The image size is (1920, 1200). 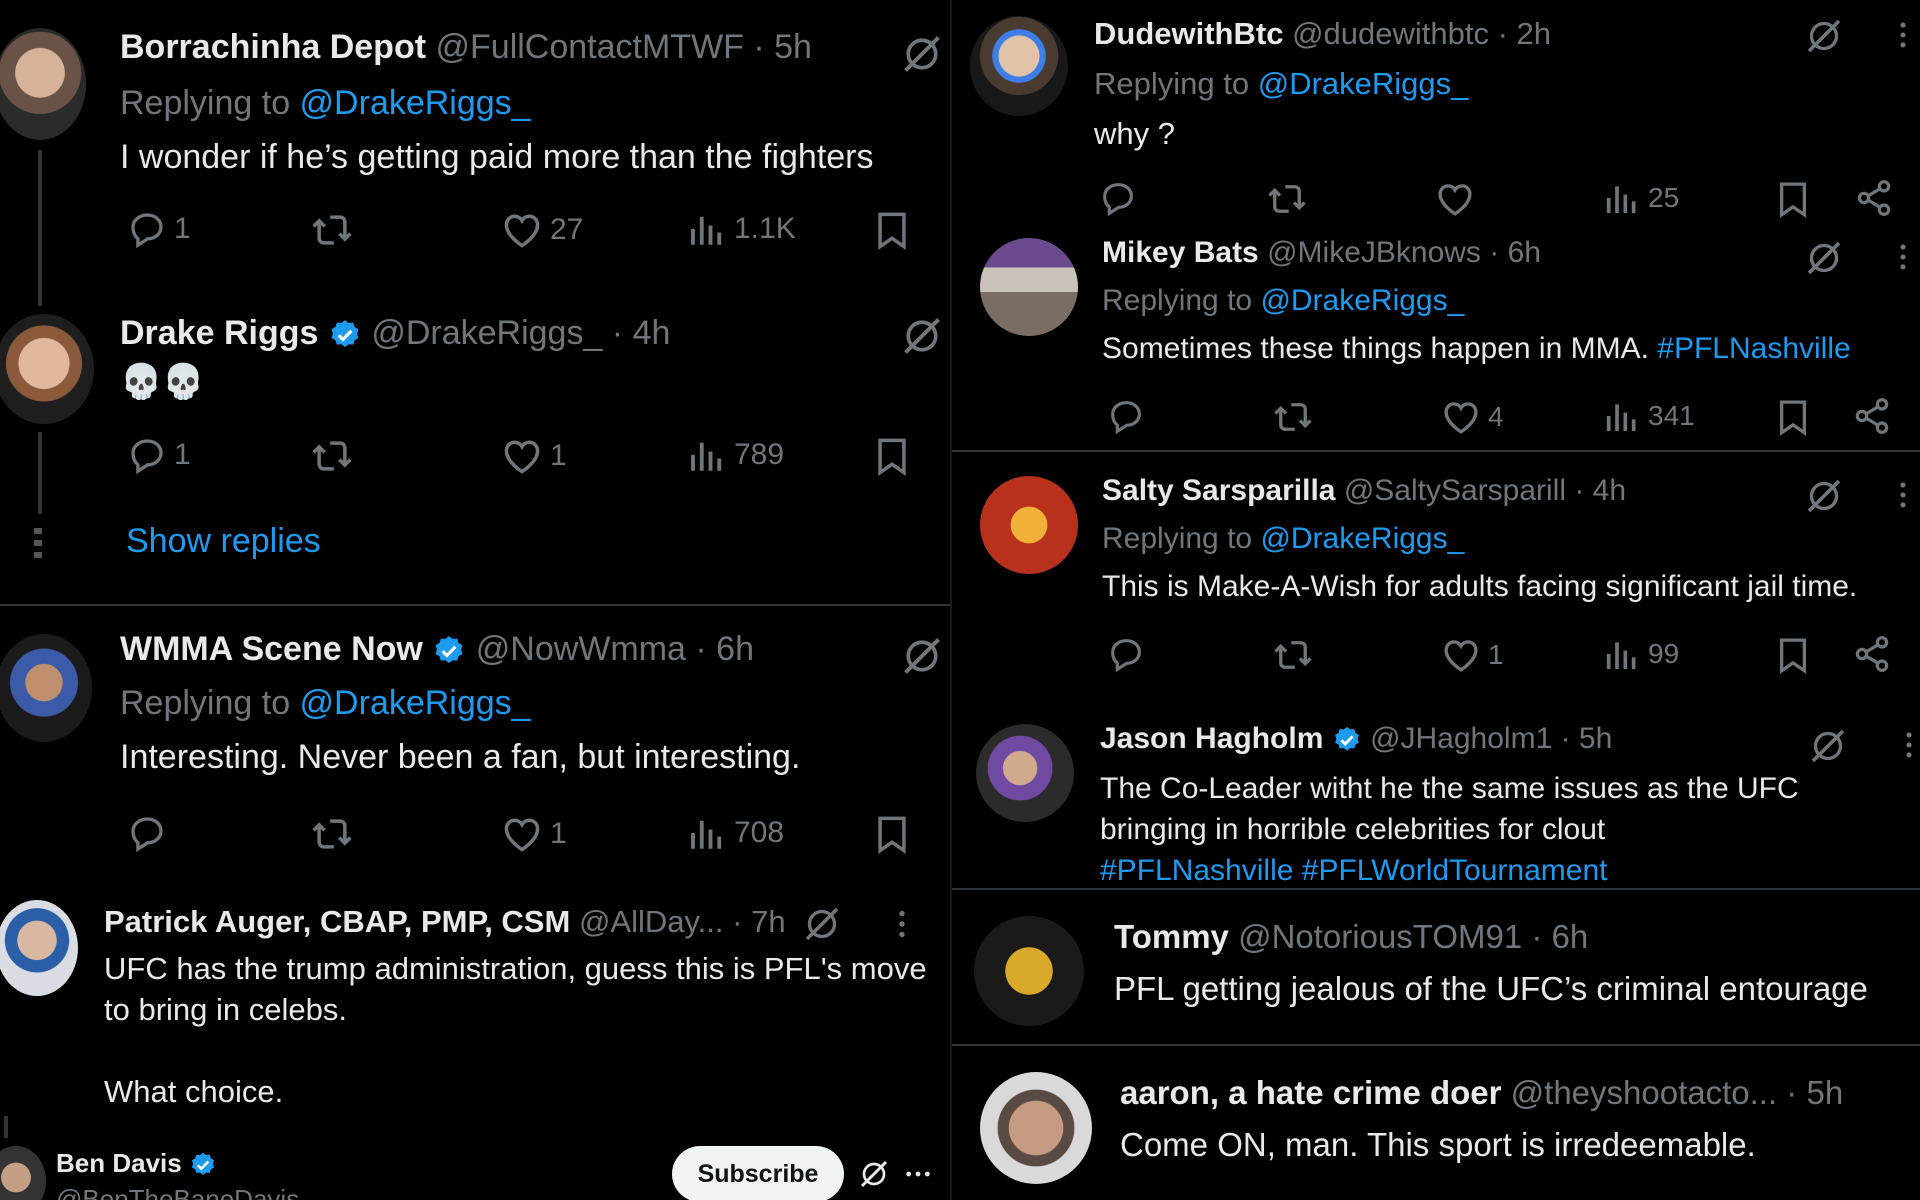 What do you see at coordinates (1310, 1092) in the screenshot?
I see `author-name: aaron, a hate crime doer` at bounding box center [1310, 1092].